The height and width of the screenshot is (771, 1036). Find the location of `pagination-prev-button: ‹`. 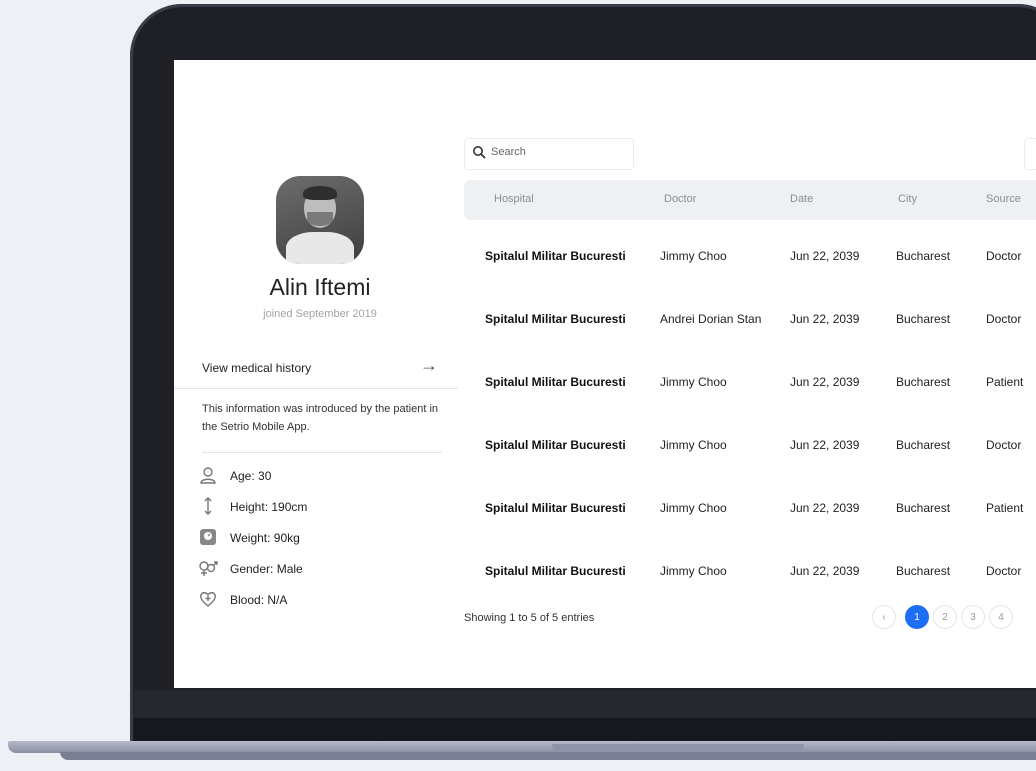

pagination-prev-button: ‹ is located at coordinates (884, 617).